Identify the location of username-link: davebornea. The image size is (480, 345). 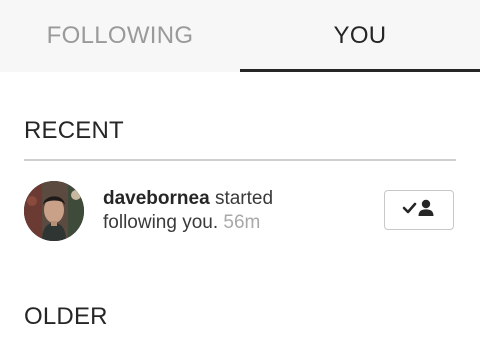
(156, 198).